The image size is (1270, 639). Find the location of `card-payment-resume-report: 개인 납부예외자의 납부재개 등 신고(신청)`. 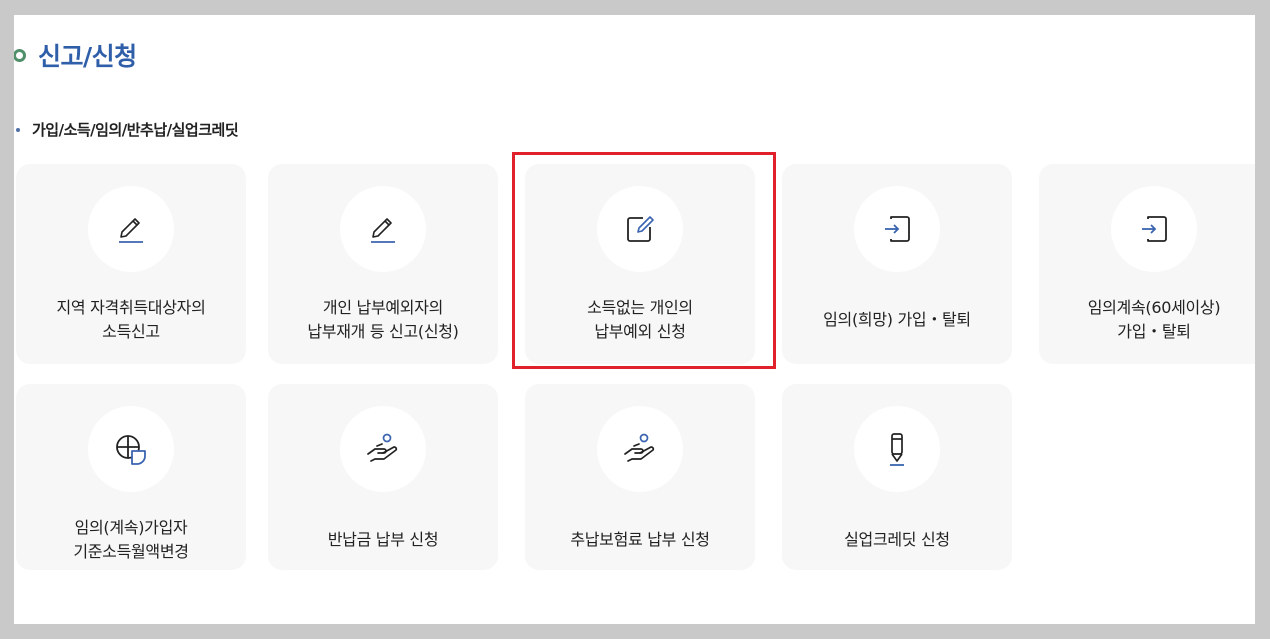

card-payment-resume-report: 개인 납부예외자의 납부재개 등 신고(신청) is located at coordinates (383, 264).